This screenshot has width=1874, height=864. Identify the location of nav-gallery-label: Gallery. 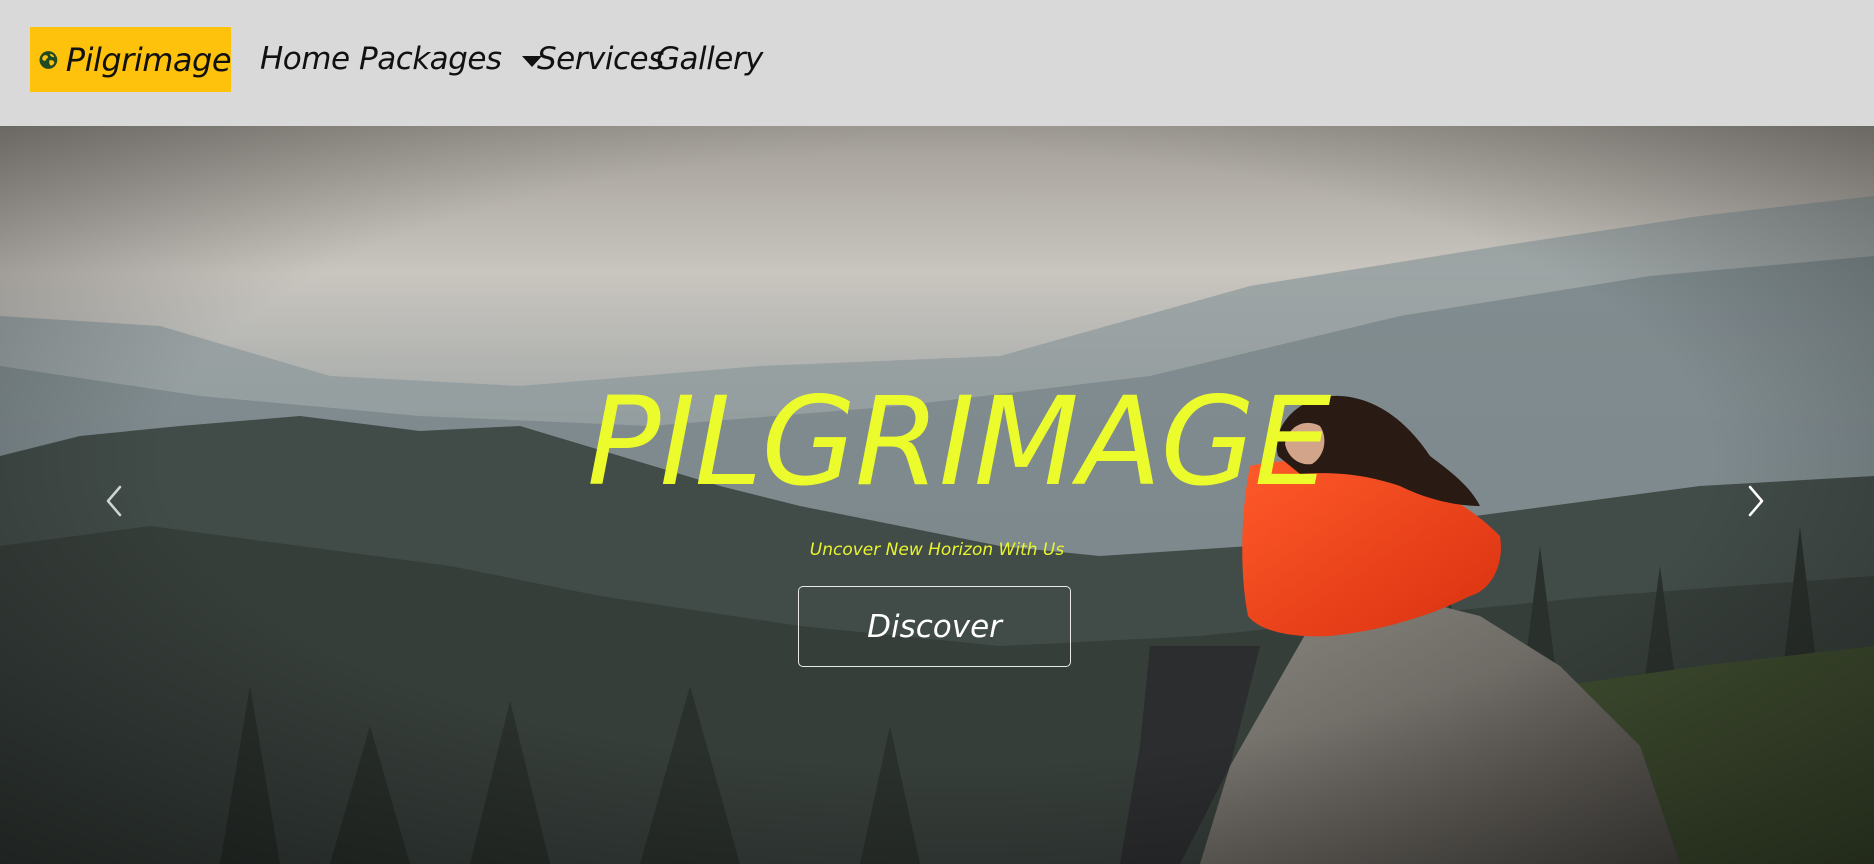
(709, 59).